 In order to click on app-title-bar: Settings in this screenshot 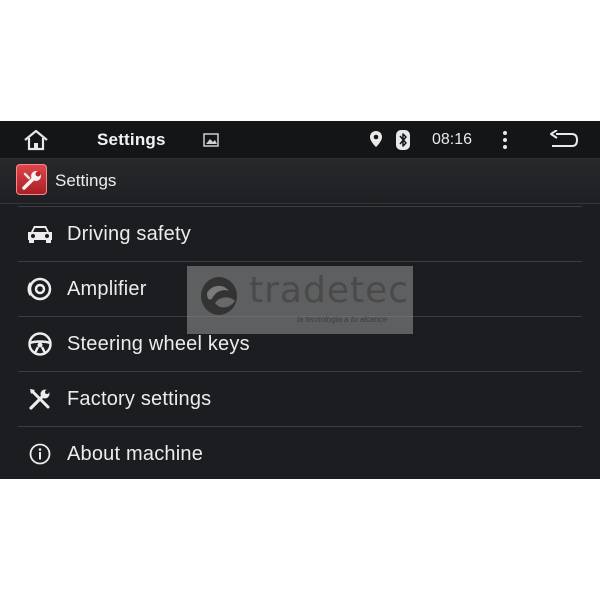, I will do `click(300, 181)`.